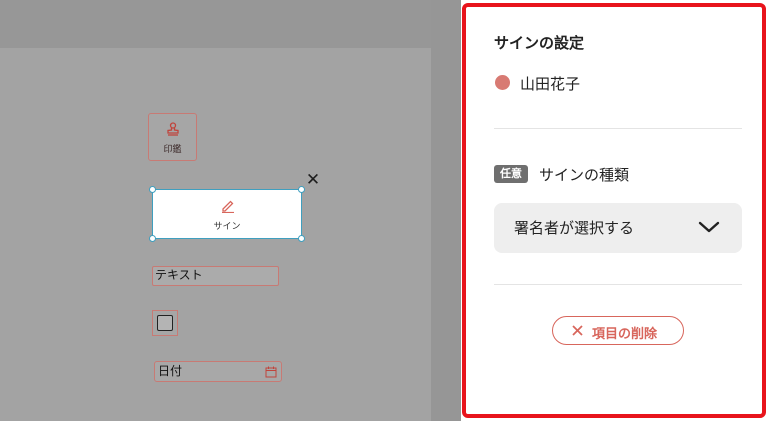 The image size is (770, 421). Describe the element at coordinates (625, 334) in the screenshot. I see `delete-field-label: 項目の削除` at that location.